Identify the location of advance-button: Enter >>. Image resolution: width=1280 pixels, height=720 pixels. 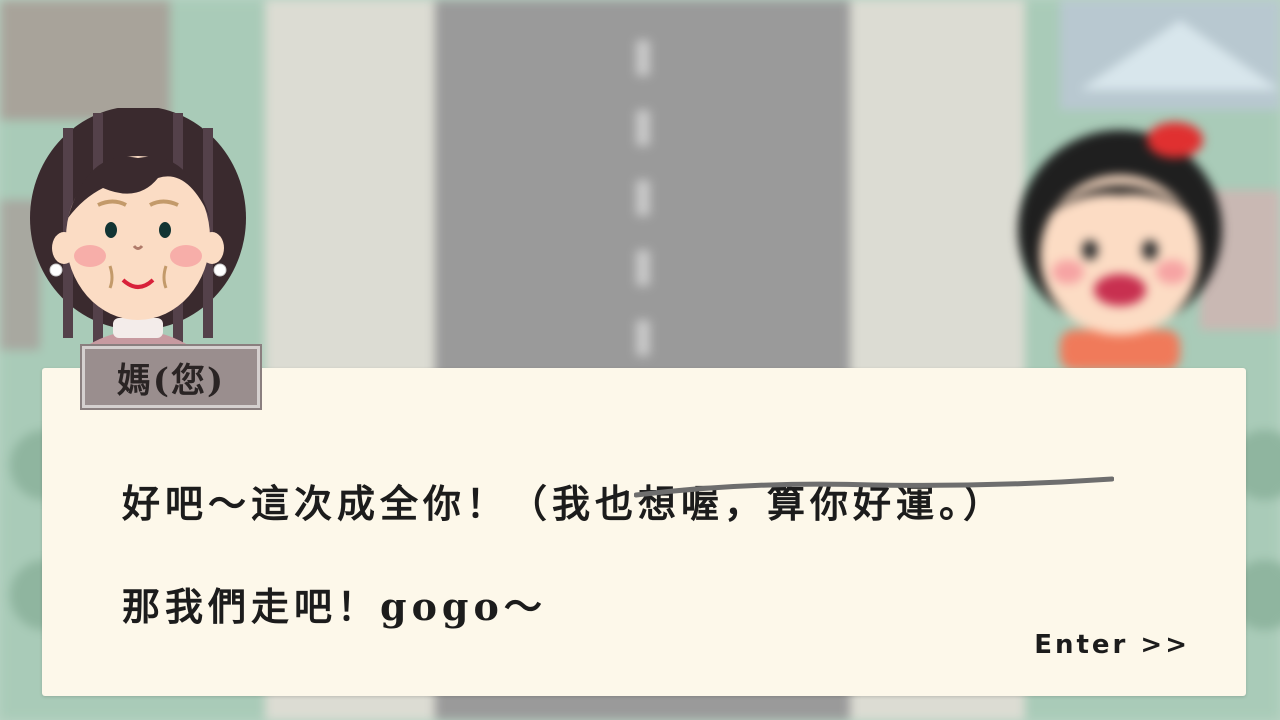
(1112, 645).